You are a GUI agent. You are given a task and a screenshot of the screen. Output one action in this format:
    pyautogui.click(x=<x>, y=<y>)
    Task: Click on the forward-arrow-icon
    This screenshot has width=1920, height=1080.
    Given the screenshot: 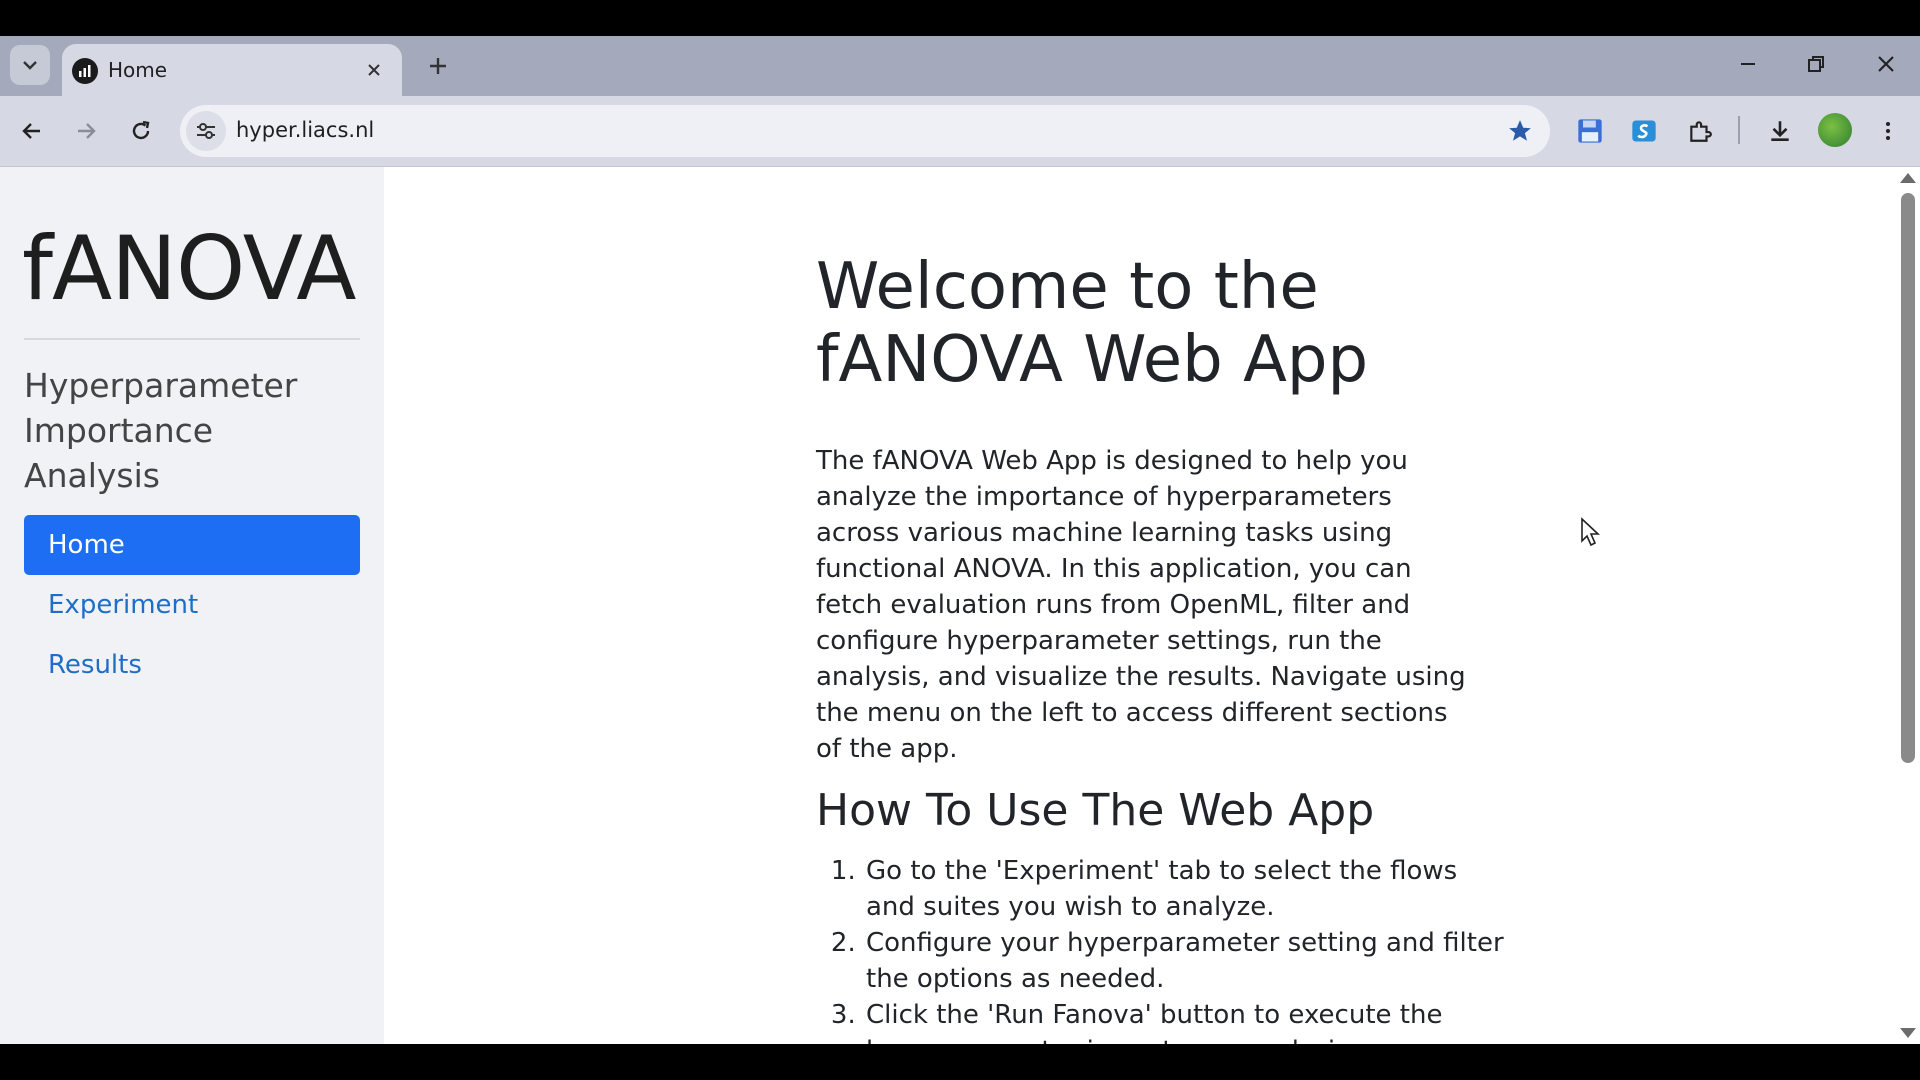 What is the action you would take?
    pyautogui.click(x=87, y=131)
    